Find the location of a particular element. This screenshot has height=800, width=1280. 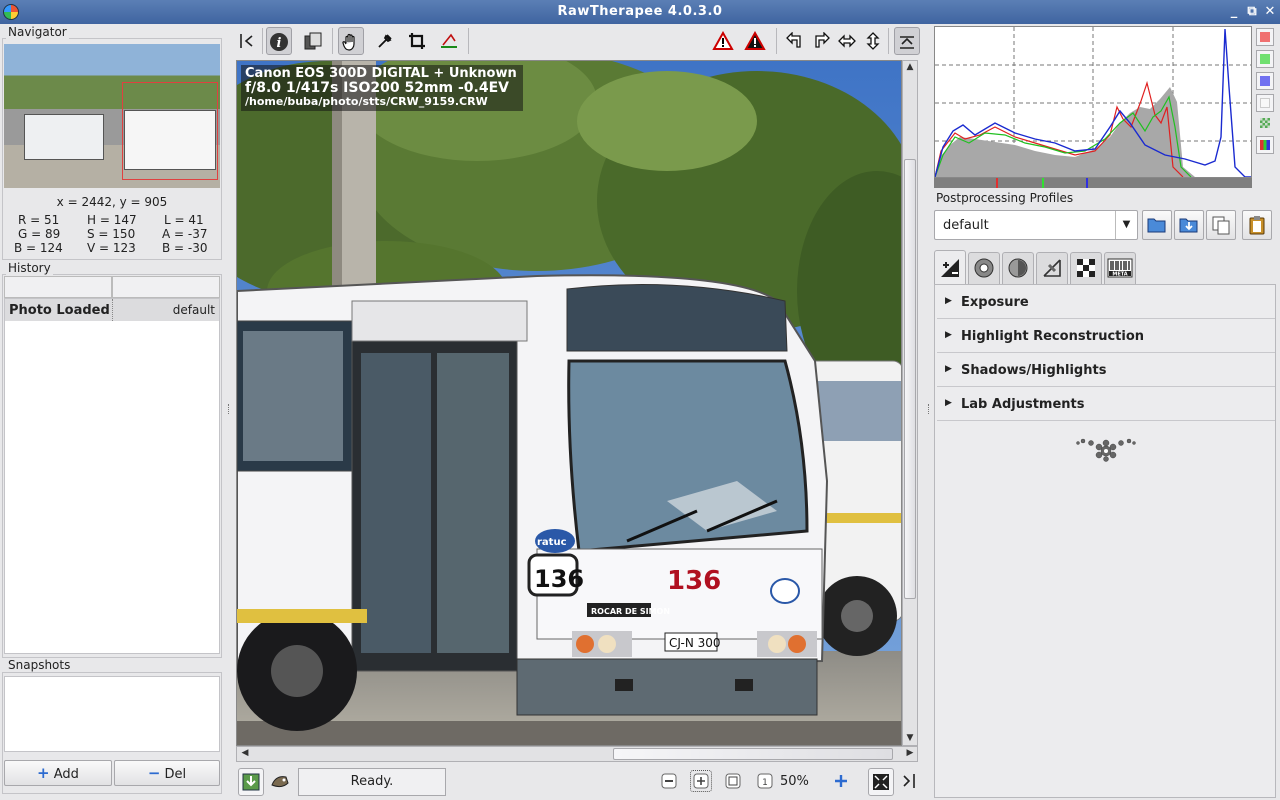

copy-profile-button is located at coordinates (1221, 225).